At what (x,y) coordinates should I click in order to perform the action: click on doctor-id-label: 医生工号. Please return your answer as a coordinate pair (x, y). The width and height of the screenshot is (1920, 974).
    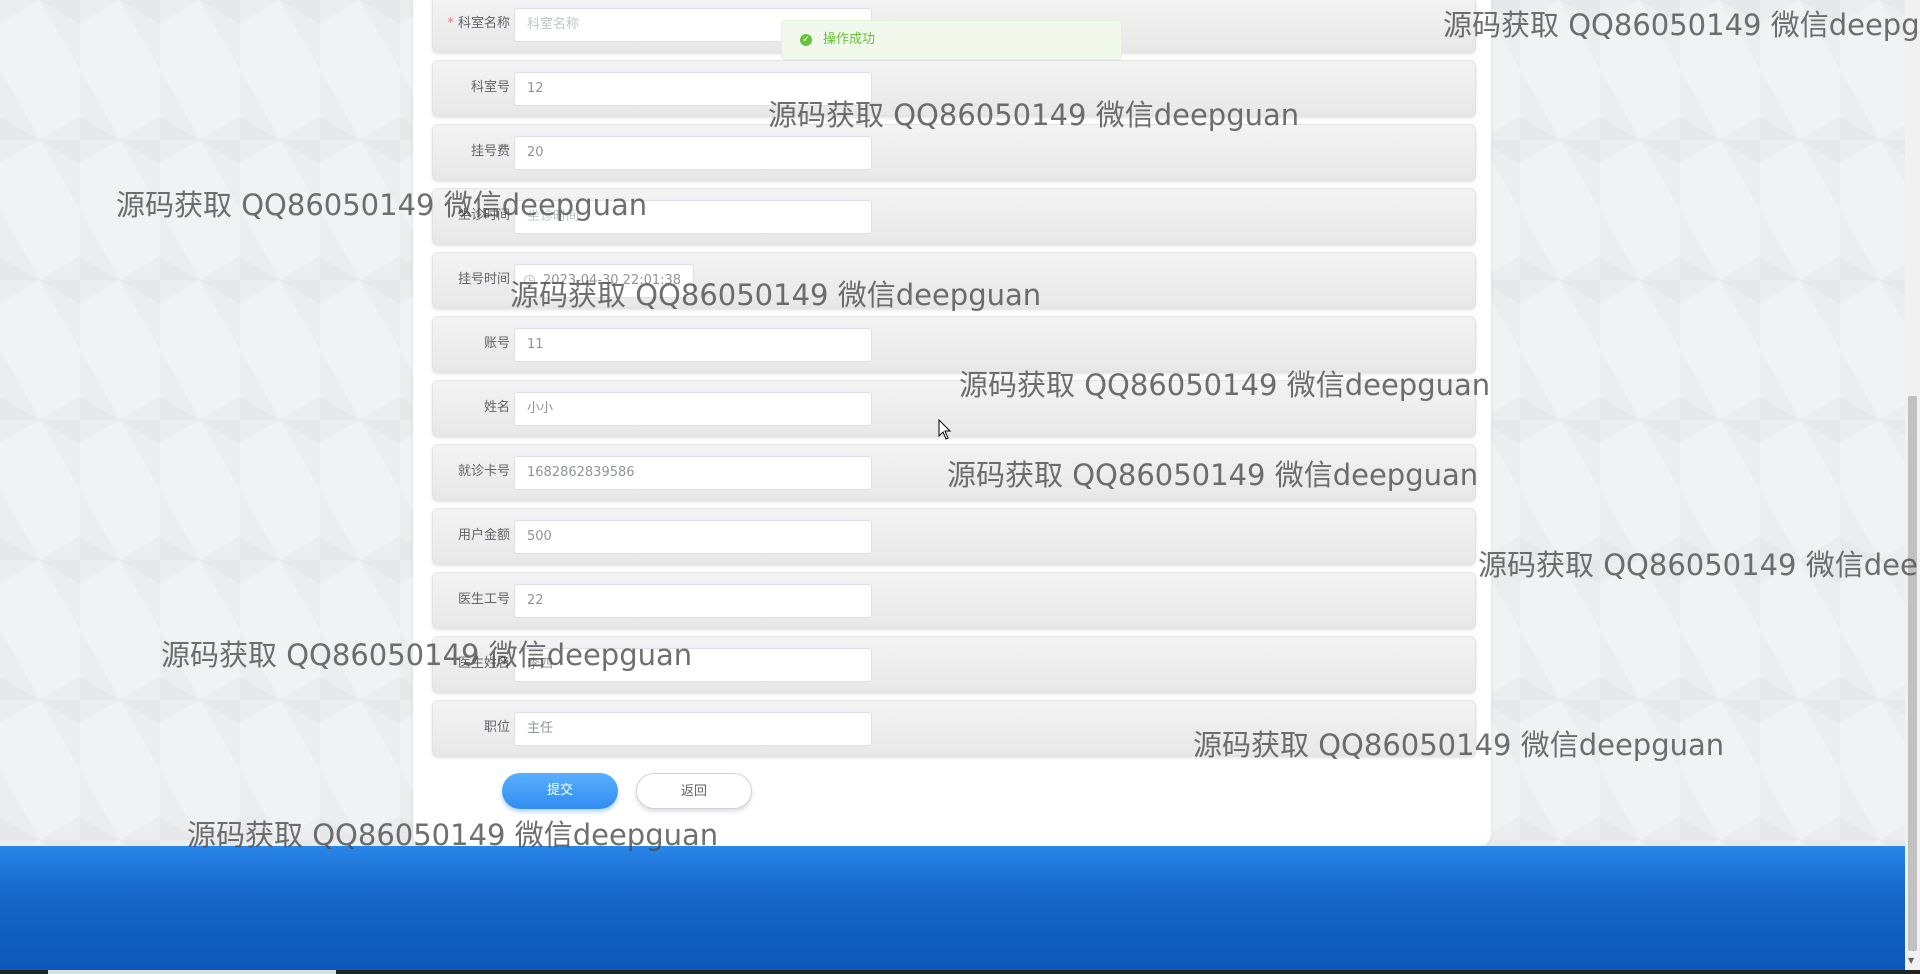
    Looking at the image, I should click on (483, 599).